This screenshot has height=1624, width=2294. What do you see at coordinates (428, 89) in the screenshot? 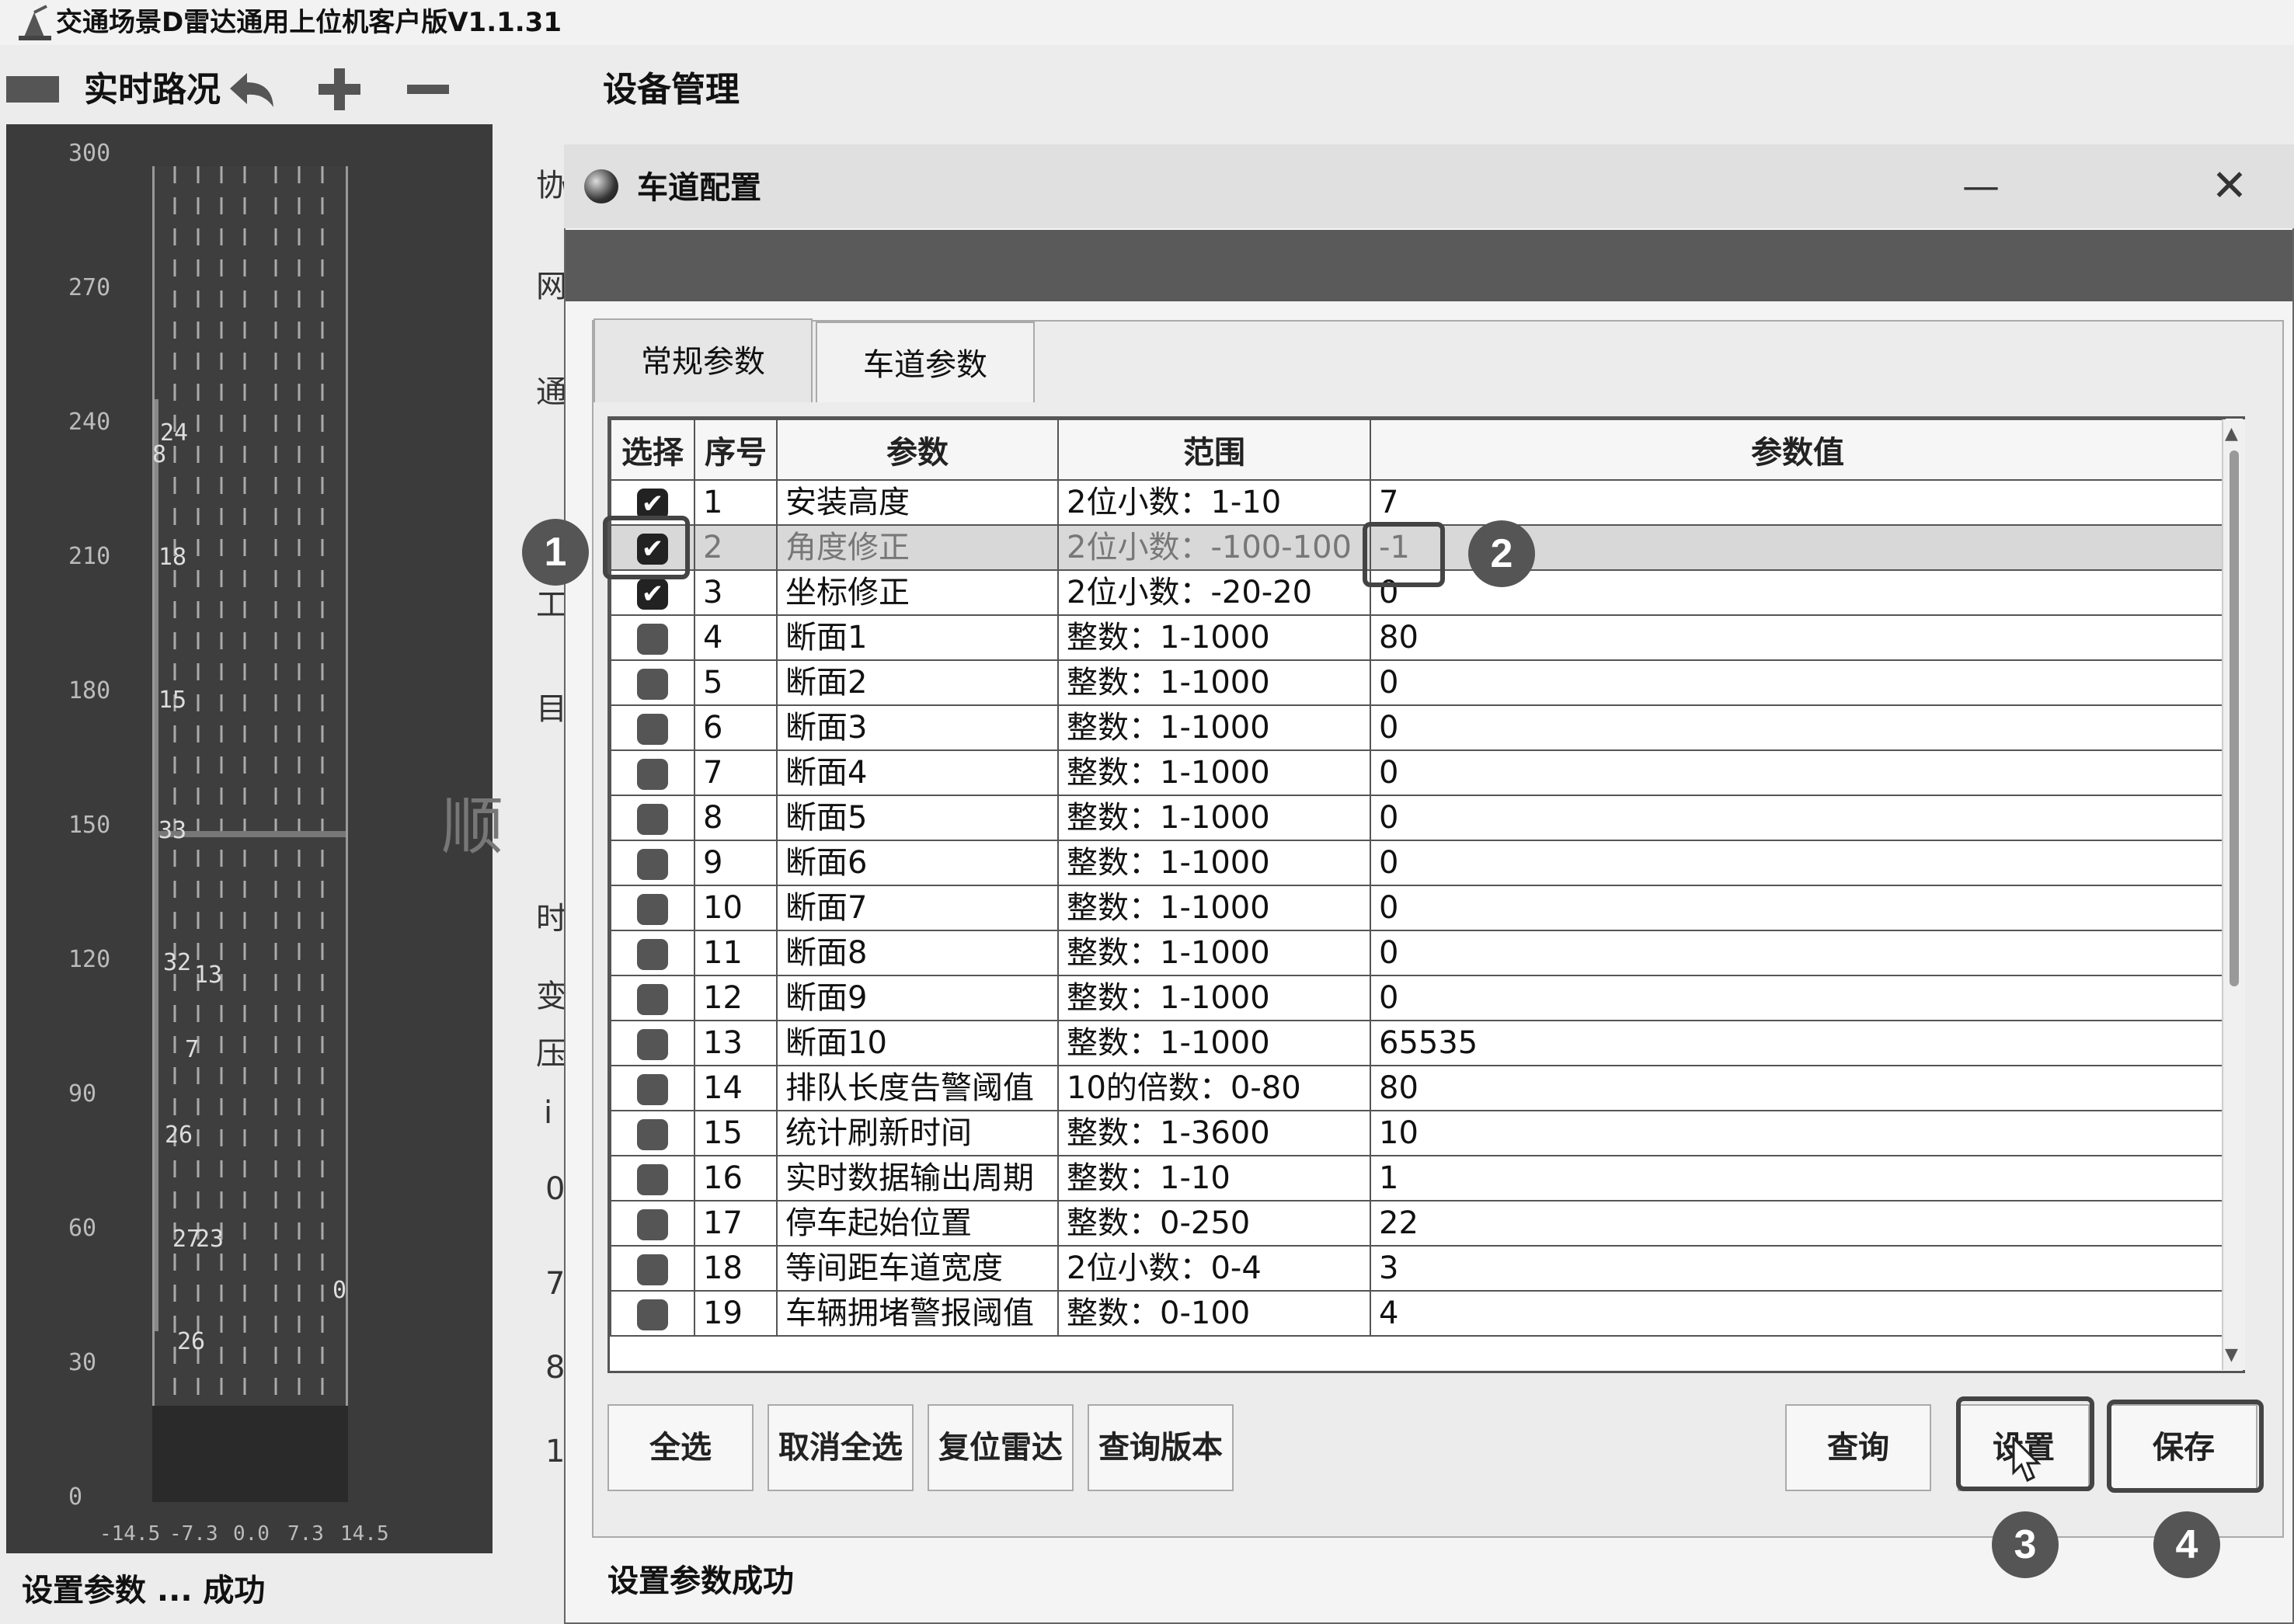
I see `zoom-out-icon` at bounding box center [428, 89].